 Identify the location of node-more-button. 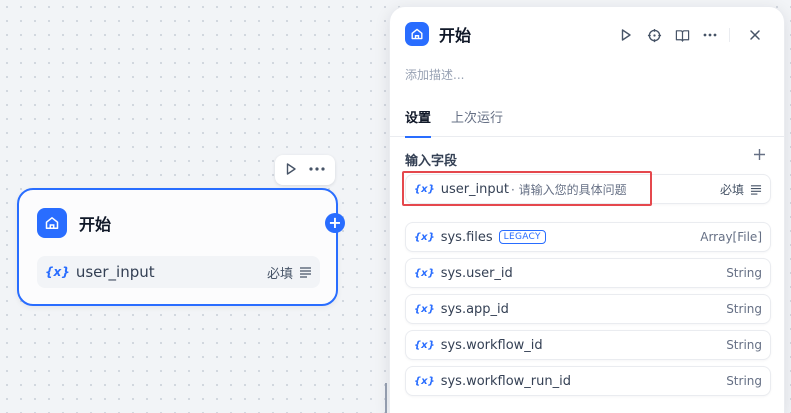
(317, 170).